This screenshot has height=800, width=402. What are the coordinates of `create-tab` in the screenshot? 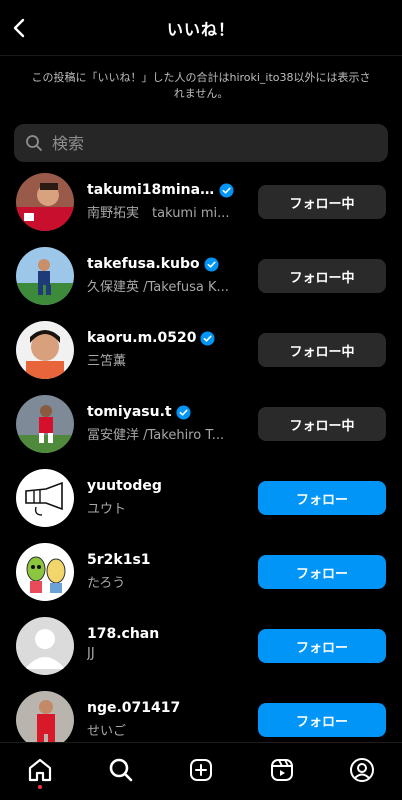 It's located at (201, 770).